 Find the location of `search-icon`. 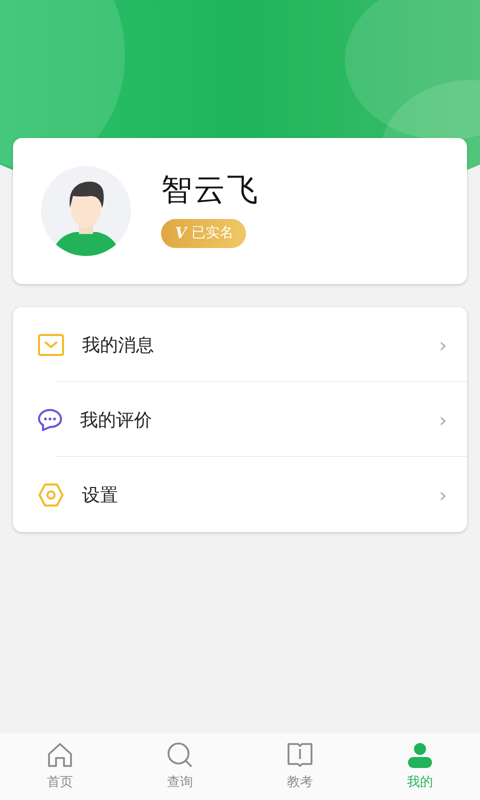

search-icon is located at coordinates (180, 755).